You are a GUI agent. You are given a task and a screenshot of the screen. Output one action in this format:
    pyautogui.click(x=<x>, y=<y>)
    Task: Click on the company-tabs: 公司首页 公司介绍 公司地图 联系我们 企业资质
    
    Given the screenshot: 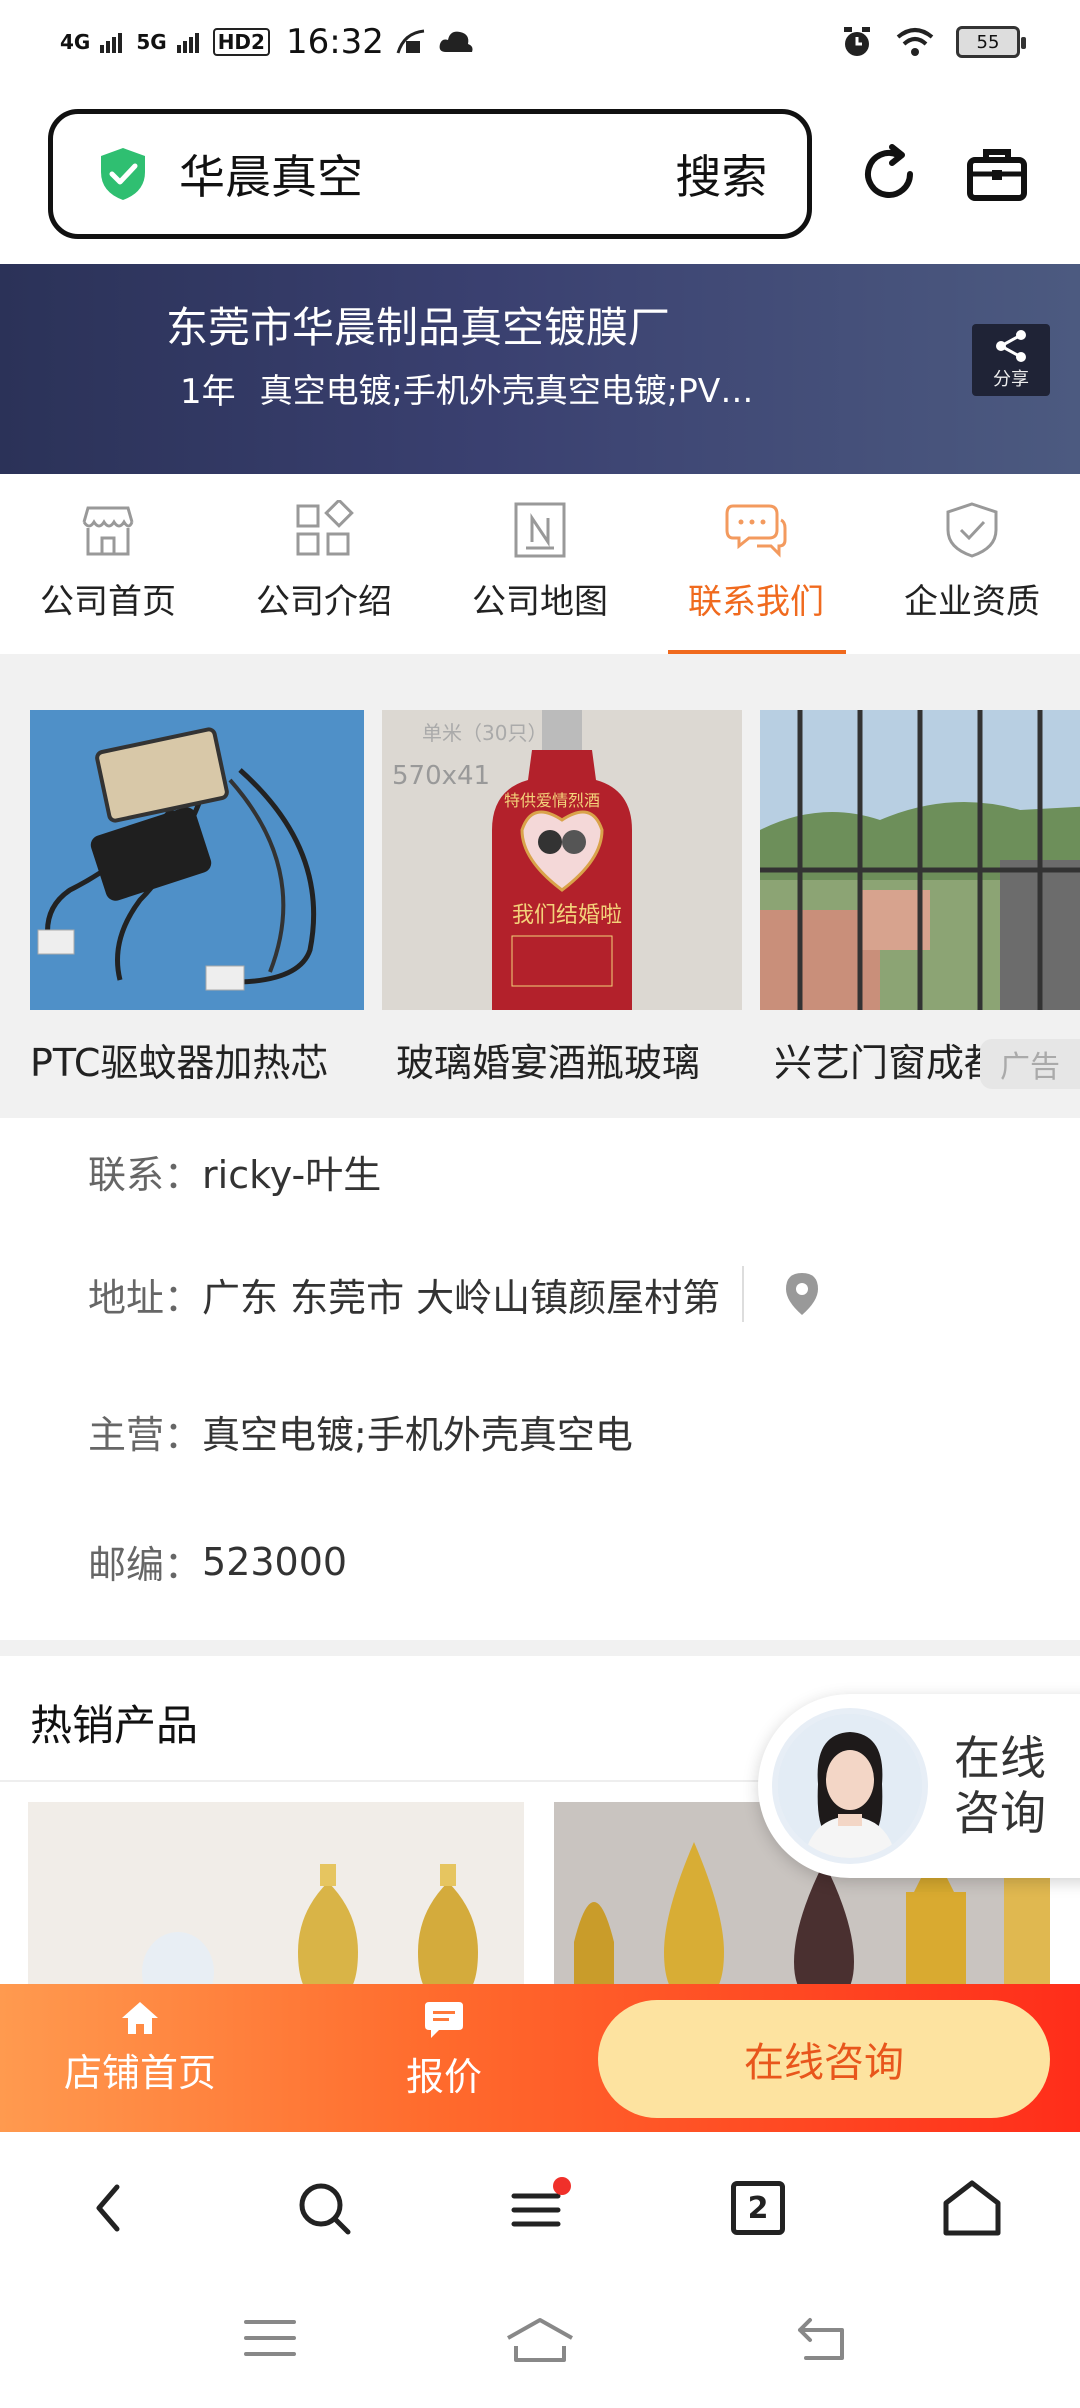 What is the action you would take?
    pyautogui.click(x=540, y=564)
    